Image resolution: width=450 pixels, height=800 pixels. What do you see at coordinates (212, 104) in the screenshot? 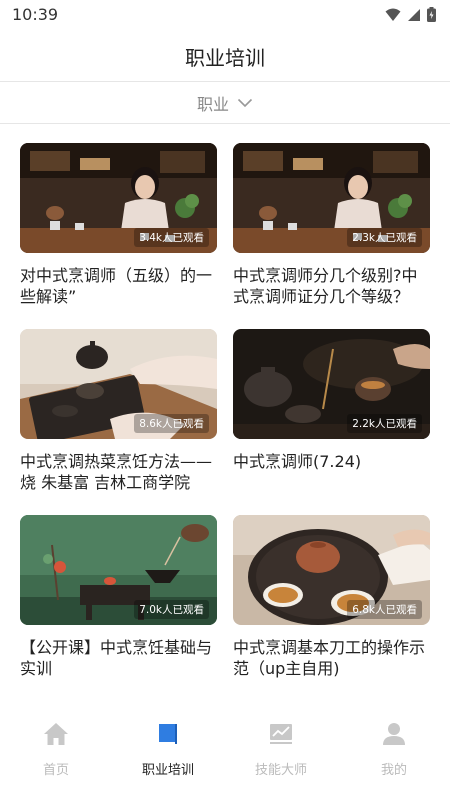
I see `filter-label: 职业` at bounding box center [212, 104].